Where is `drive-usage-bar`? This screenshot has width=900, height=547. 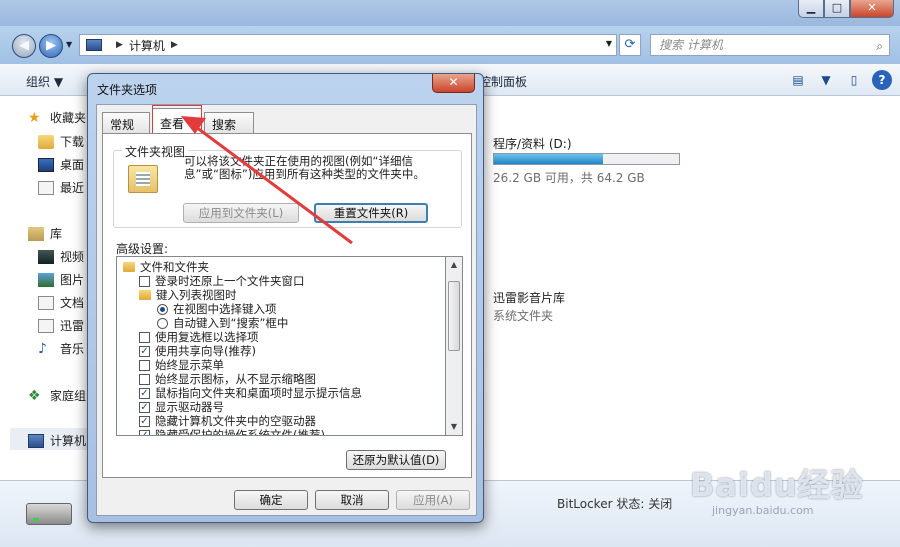
drive-usage-bar is located at coordinates (586, 159).